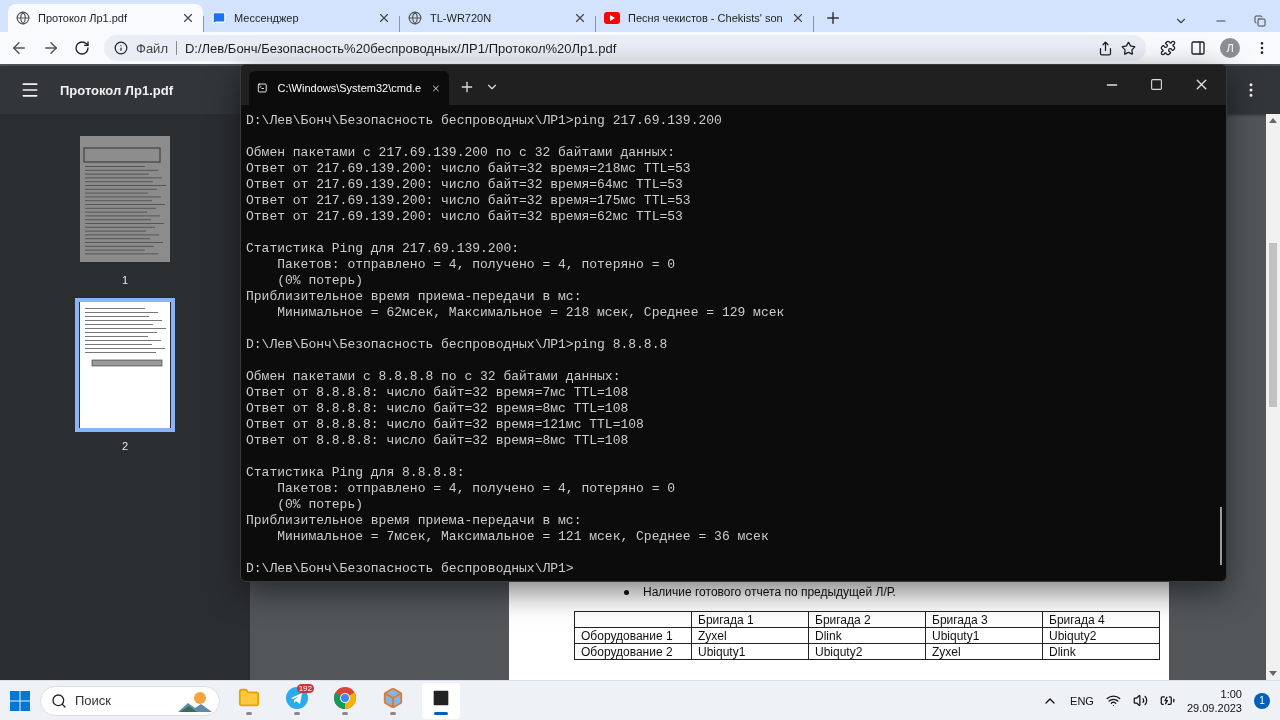 The width and height of the screenshot is (1280, 720). Describe the element at coordinates (1128, 48) in the screenshot. I see `bookmark-star-icon` at that location.